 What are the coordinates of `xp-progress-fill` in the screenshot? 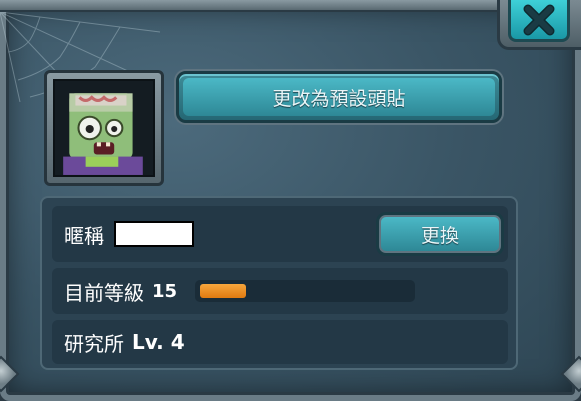 It's located at (223, 291).